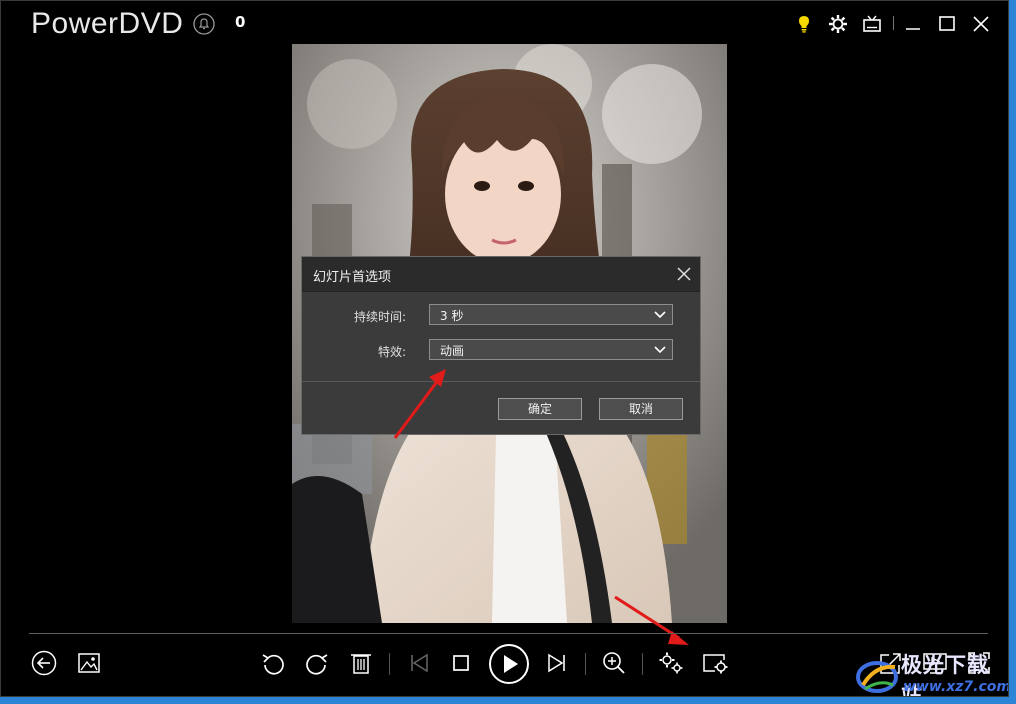 The width and height of the screenshot is (1016, 704). What do you see at coordinates (317, 663) in the screenshot?
I see `rotate-right-icon` at bounding box center [317, 663].